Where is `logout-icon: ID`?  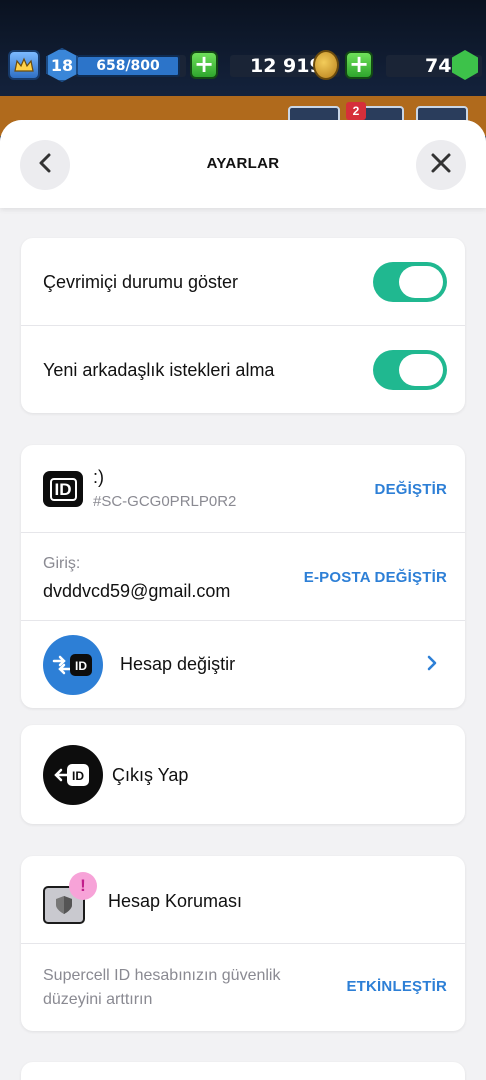 logout-icon: ID is located at coordinates (73, 775).